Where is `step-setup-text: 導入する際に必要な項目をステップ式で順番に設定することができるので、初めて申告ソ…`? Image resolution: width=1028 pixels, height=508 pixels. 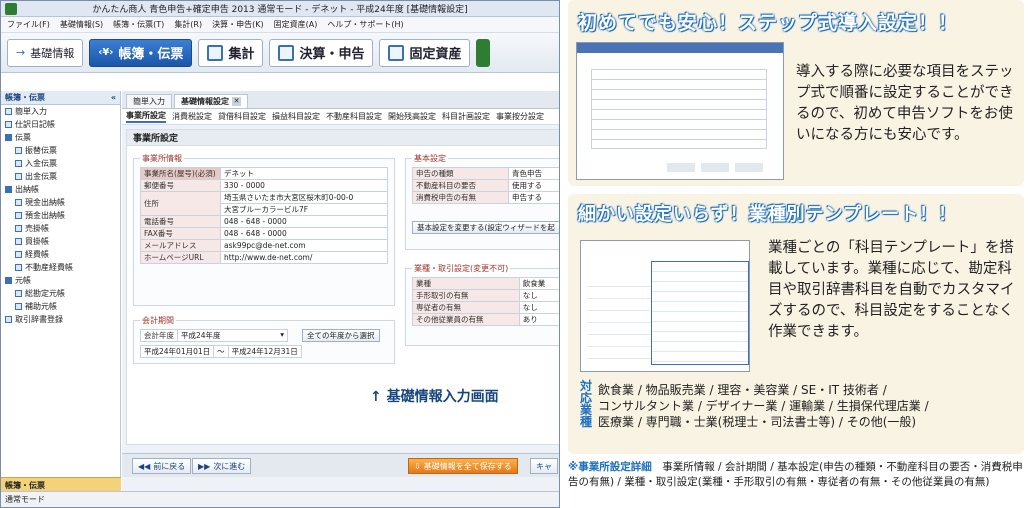
step-setup-text: 導入する際に必要な項目をステップ式で順番に設定することができるので、初めて申告ソ… is located at coordinates (905, 103).